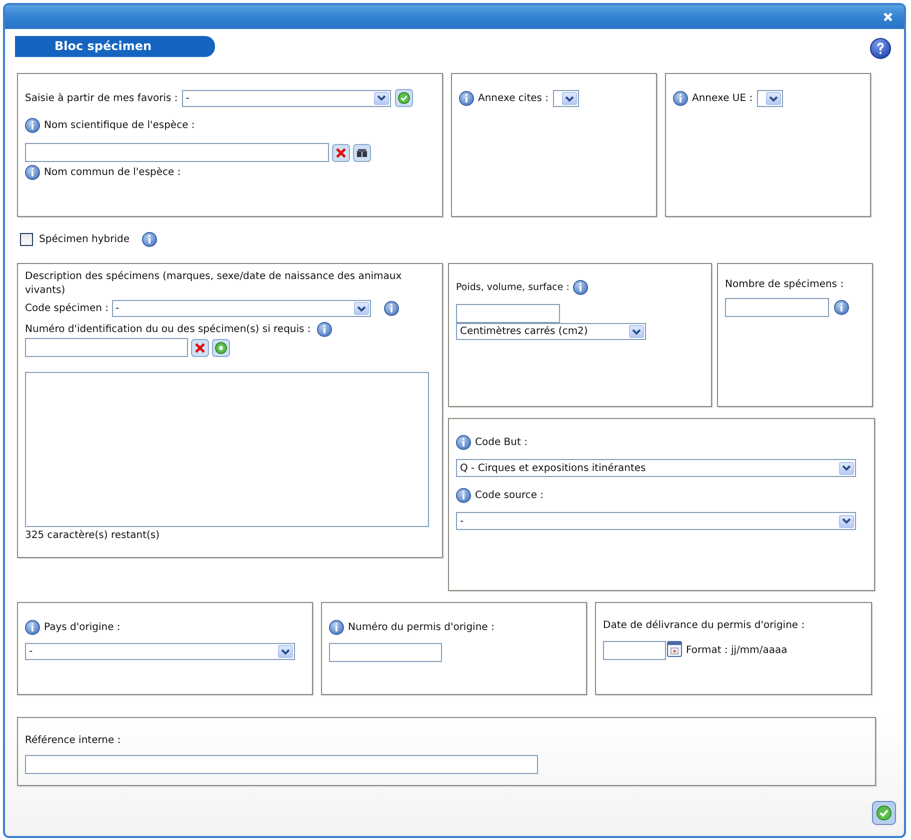  What do you see at coordinates (722, 98) in the screenshot?
I see `field-label: Annexe UE :` at bounding box center [722, 98].